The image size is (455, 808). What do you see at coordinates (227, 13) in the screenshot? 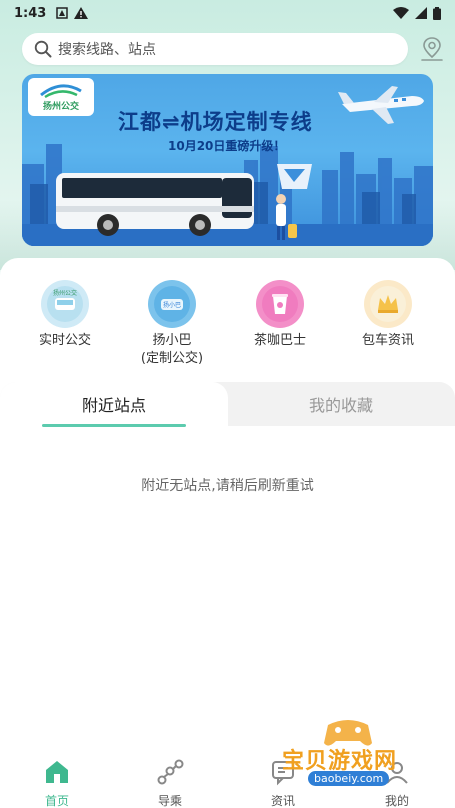
I see `status-bar: 1:43` at bounding box center [227, 13].